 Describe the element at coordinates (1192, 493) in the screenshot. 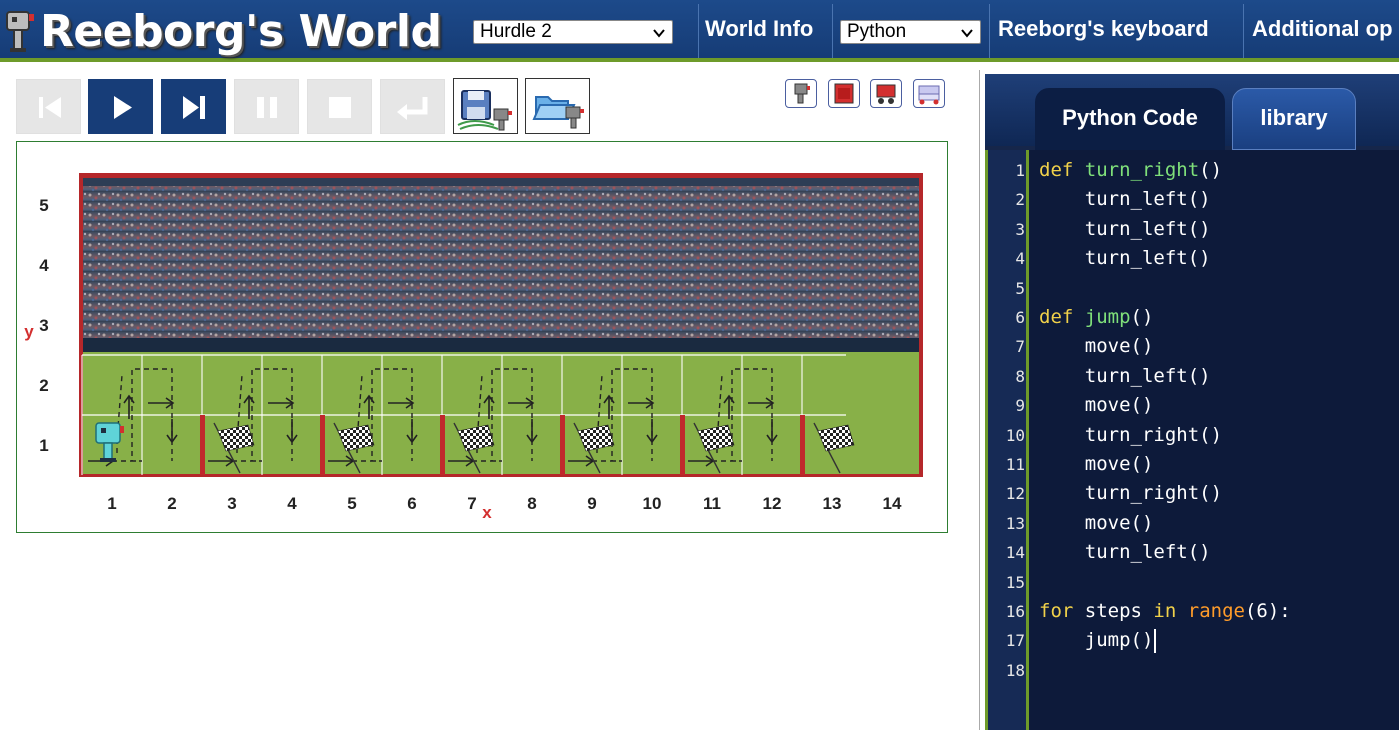

I see `code-line: 12 turn_right()` at that location.